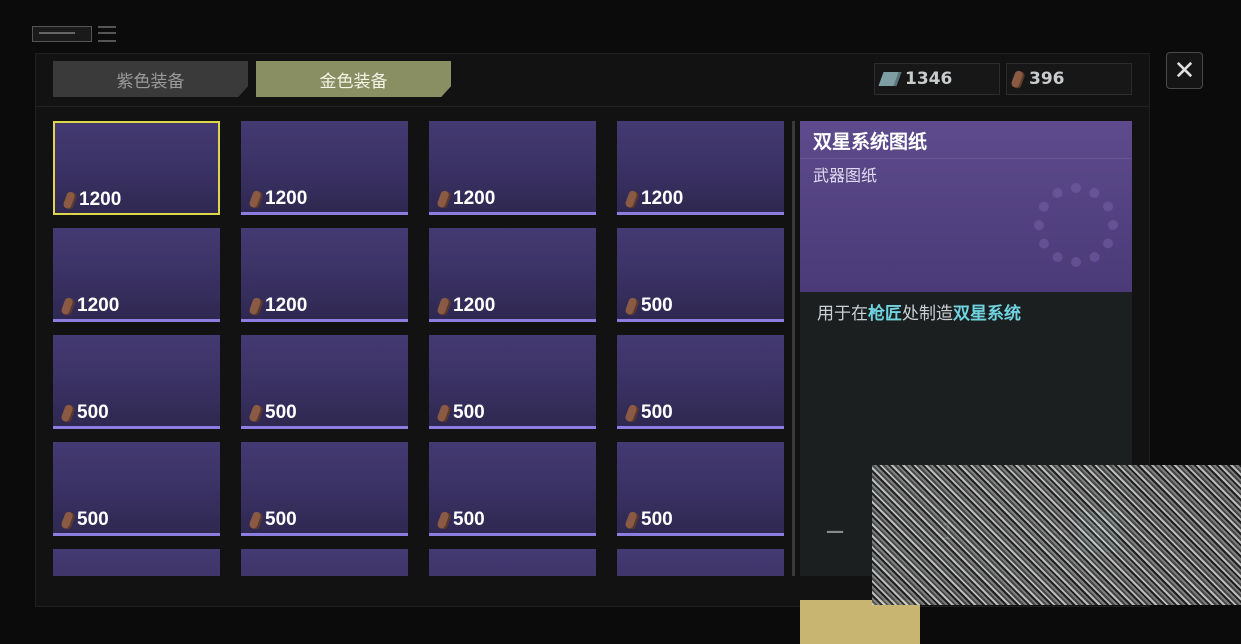 Image resolution: width=1241 pixels, height=644 pixels. Describe the element at coordinates (966, 206) in the screenshot. I see `detail-header: 双星系统图纸 武器图纸` at that location.